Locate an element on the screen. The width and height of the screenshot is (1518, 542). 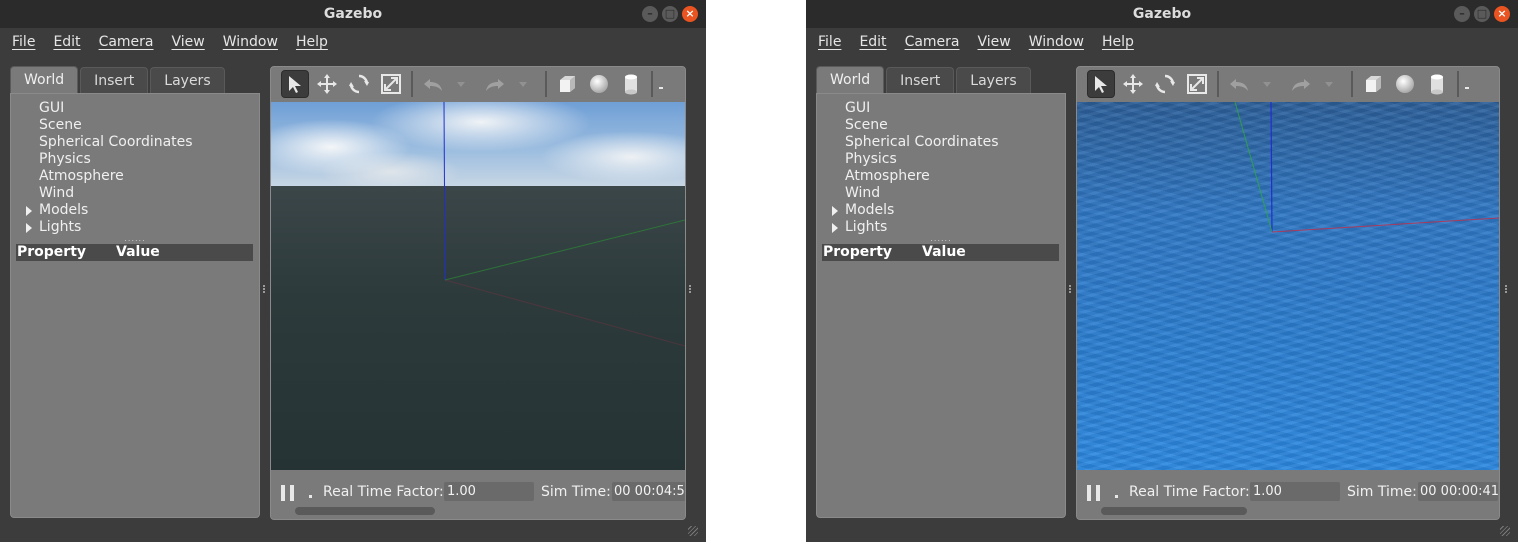
toolbar-separator is located at coordinates (1458, 84).